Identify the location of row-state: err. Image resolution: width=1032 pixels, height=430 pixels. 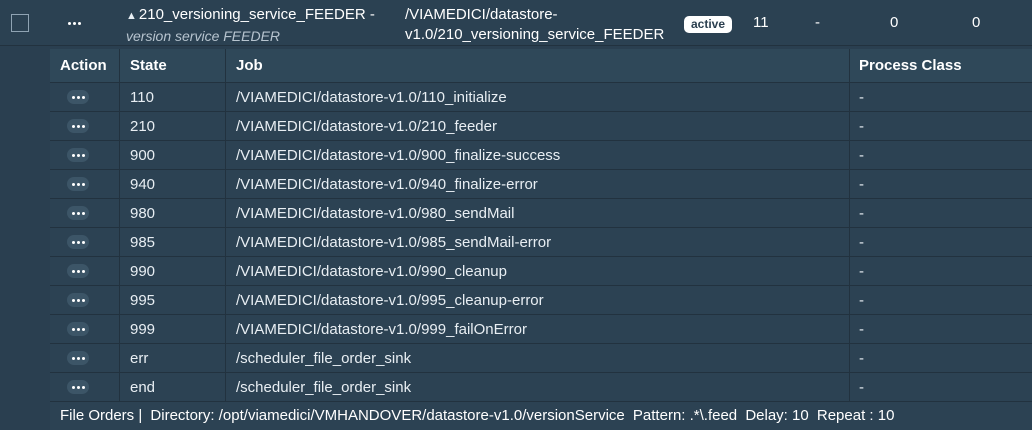
(139, 358).